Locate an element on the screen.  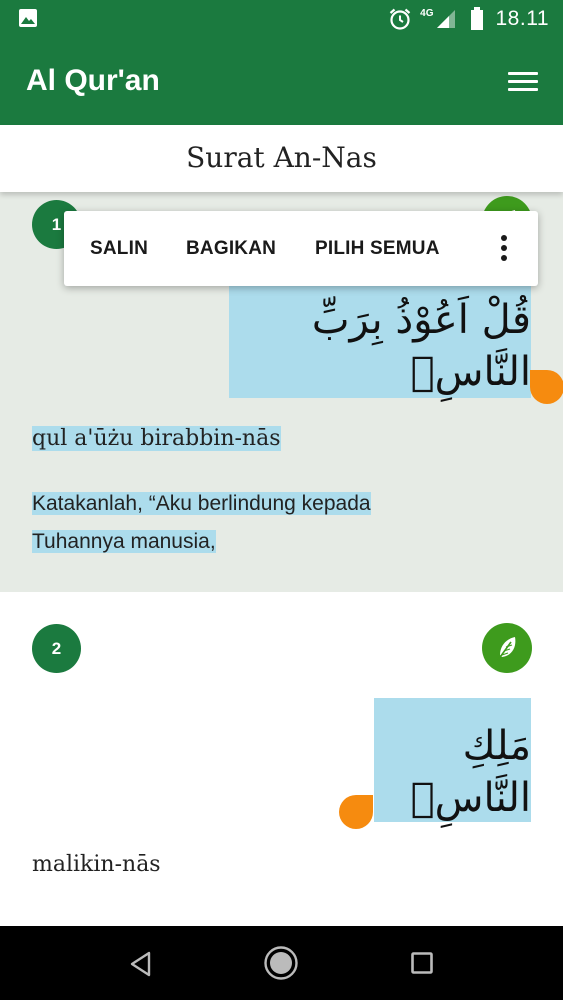
leaf-icon is located at coordinates (507, 648).